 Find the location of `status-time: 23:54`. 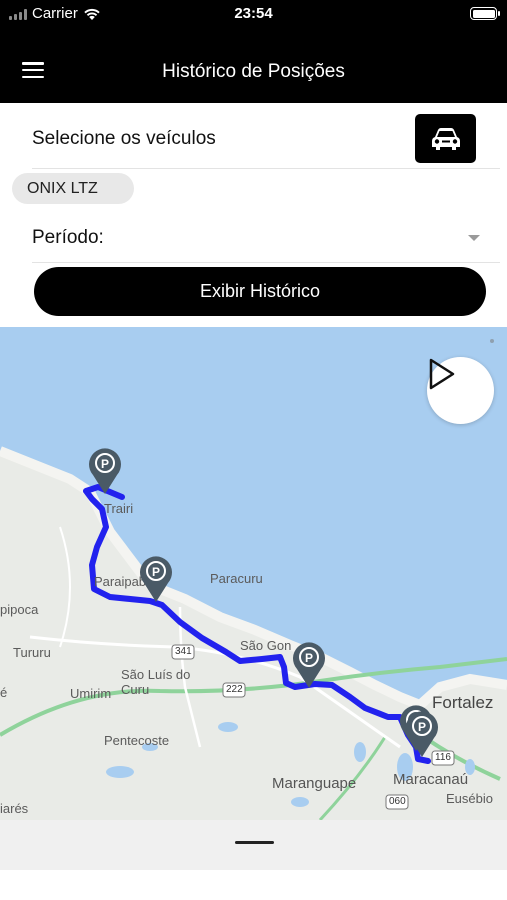

status-time: 23:54 is located at coordinates (253, 13).